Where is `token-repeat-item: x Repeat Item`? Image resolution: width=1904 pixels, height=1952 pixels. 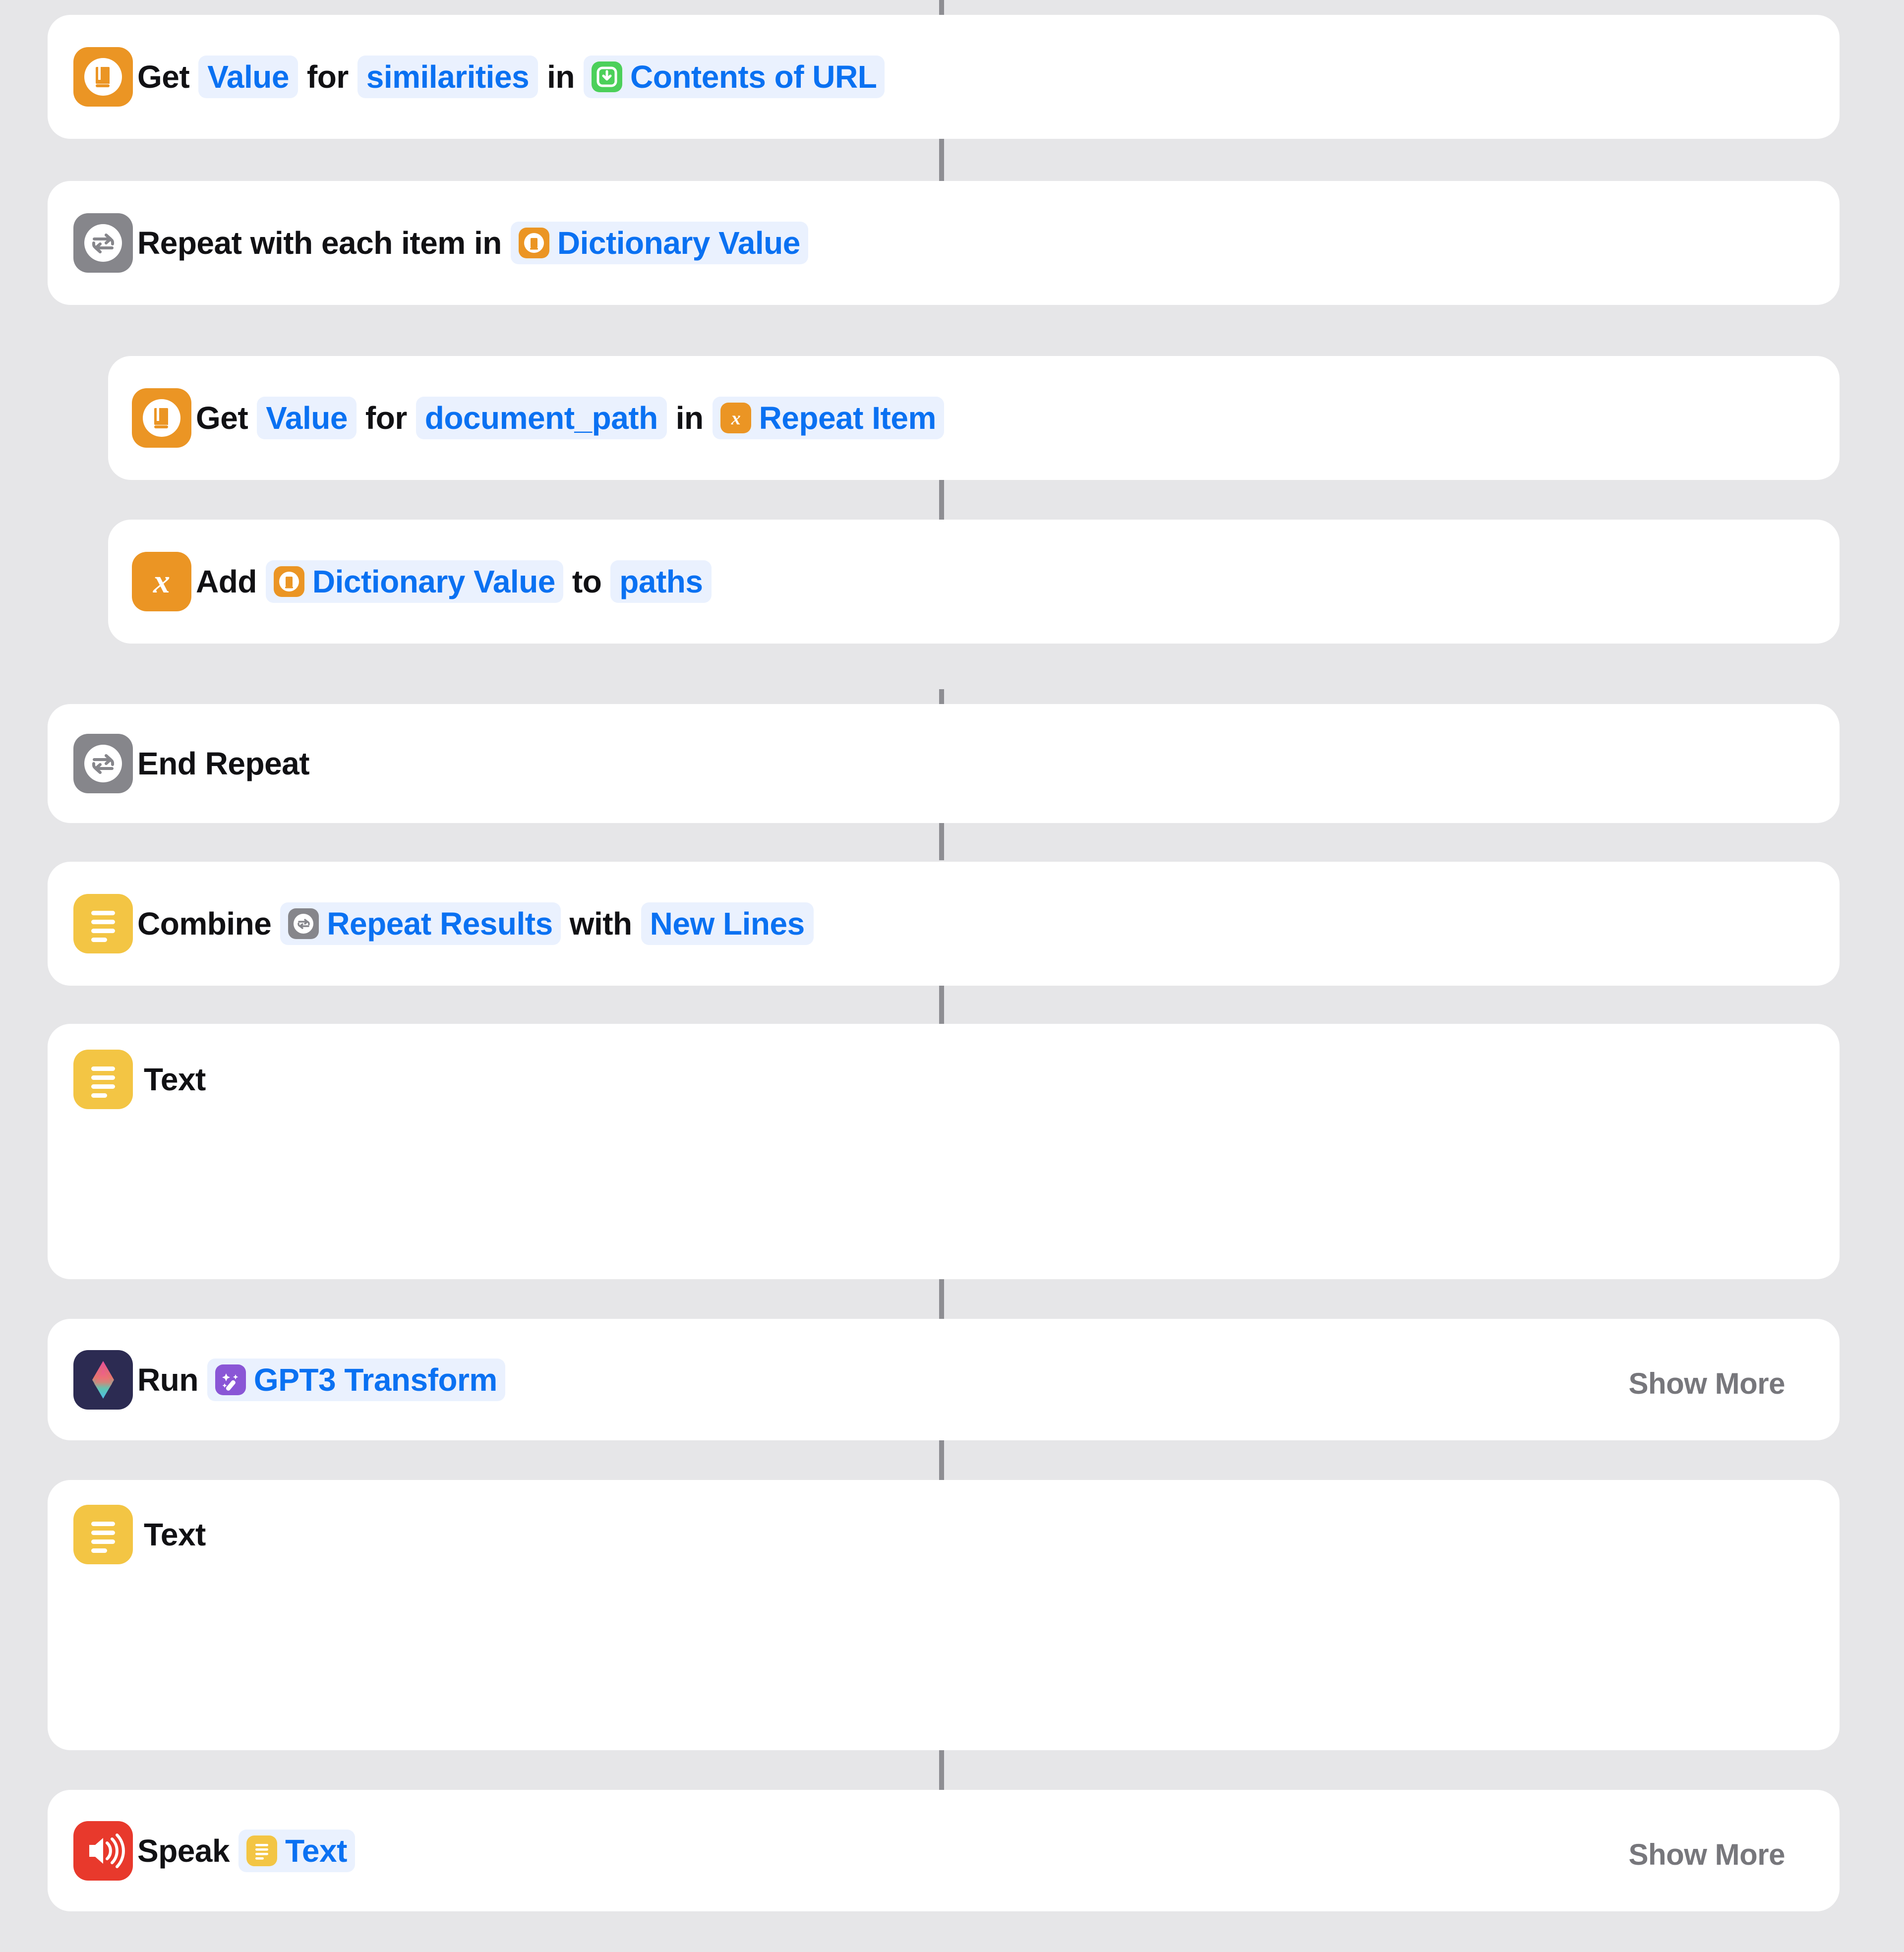 token-repeat-item: x Repeat Item is located at coordinates (828, 418).